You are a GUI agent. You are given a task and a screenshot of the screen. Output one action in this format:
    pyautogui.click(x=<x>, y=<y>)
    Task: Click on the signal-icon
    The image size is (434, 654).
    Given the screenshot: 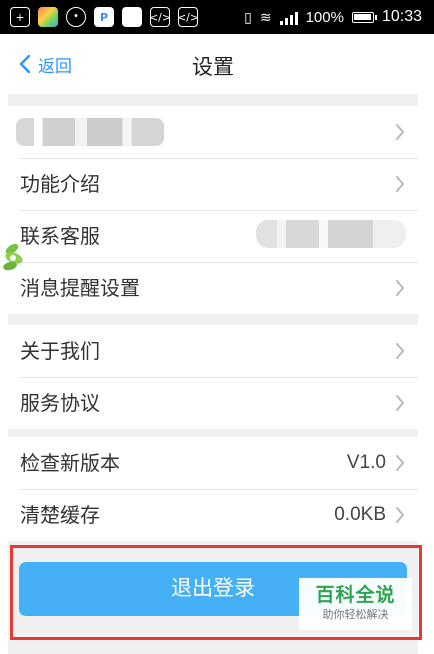 What is the action you would take?
    pyautogui.click(x=288, y=17)
    